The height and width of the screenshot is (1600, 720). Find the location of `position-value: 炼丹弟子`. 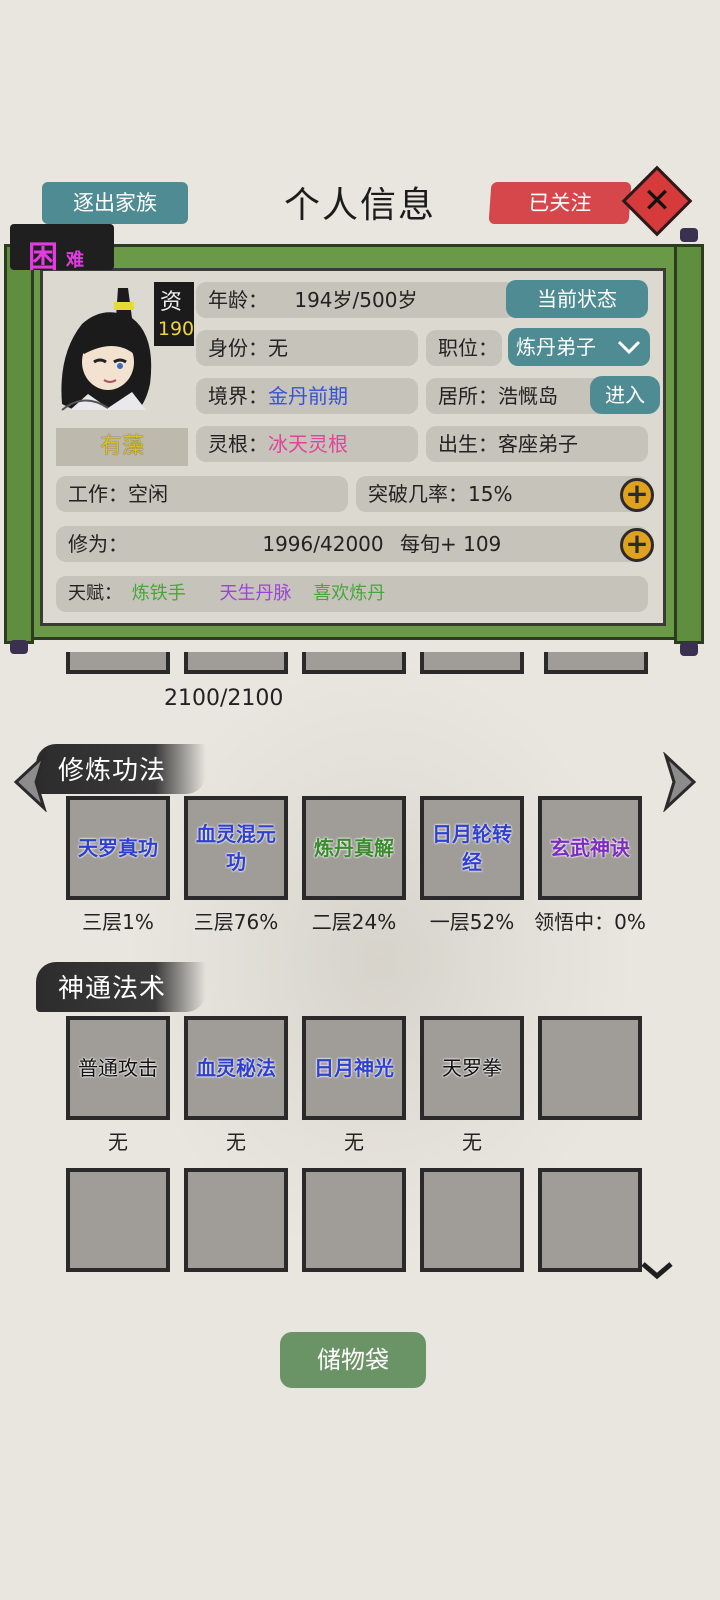

position-value: 炼丹弟子 is located at coordinates (556, 347).